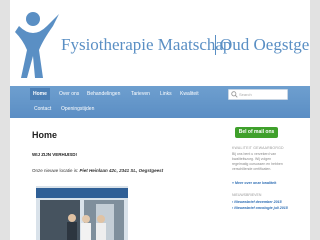 The image size is (320, 240). I want to click on page-title: Home, so click(45, 135).